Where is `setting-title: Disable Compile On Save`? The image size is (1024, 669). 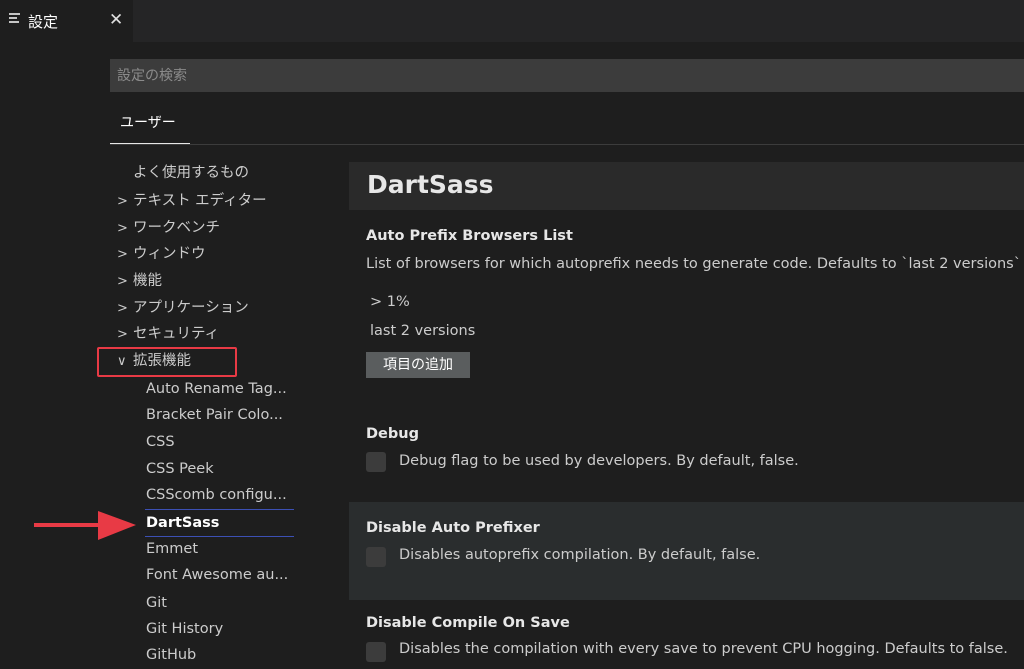
setting-title: Disable Compile On Save is located at coordinates (468, 623).